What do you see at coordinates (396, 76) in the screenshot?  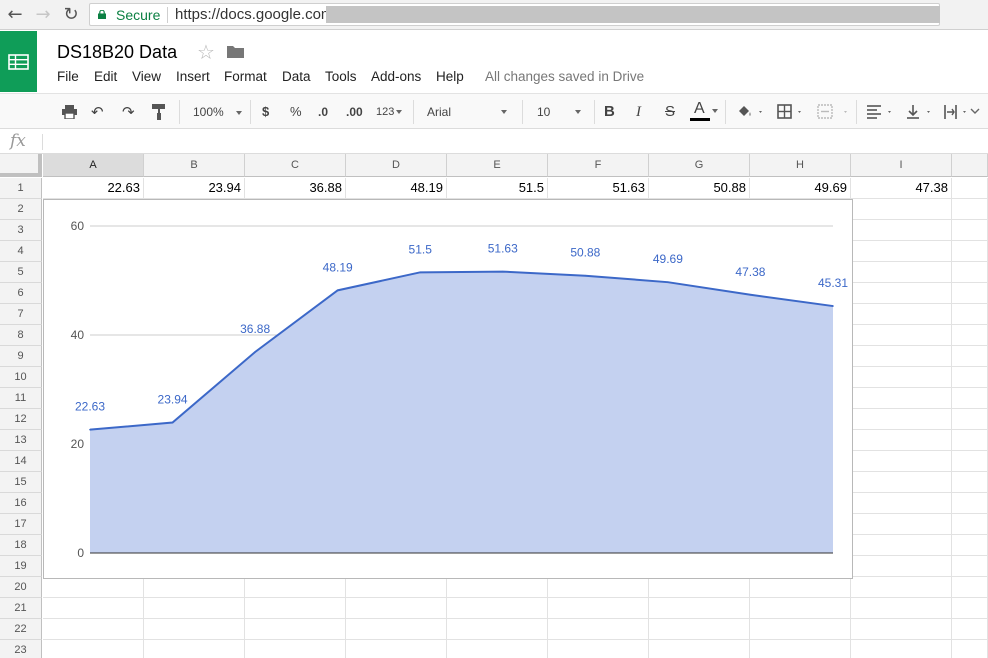 I see `menu-add-ons: Add-ons` at bounding box center [396, 76].